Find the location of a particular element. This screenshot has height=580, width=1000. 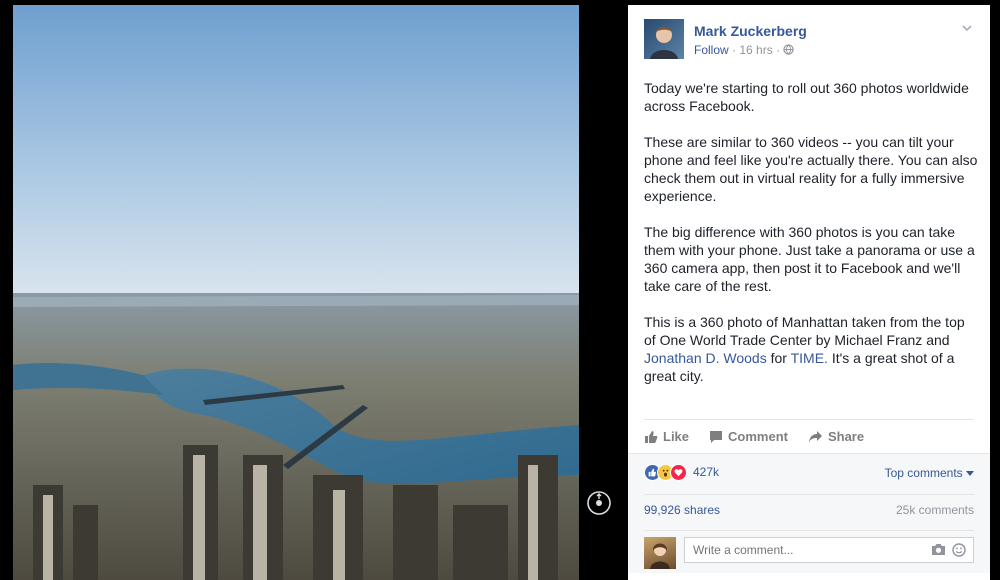

author-avatar is located at coordinates (664, 39).